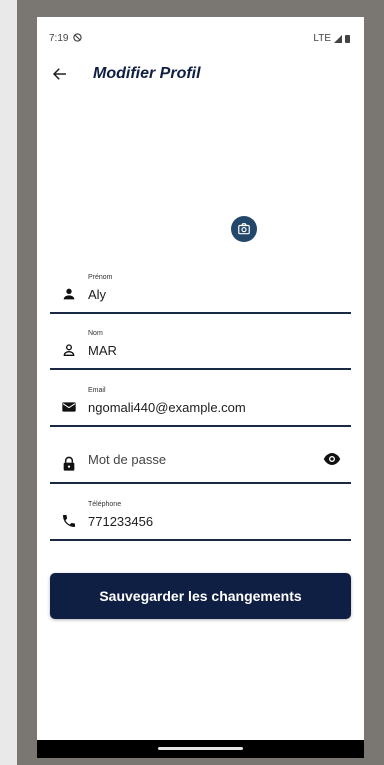 This screenshot has width=384, height=765. Describe the element at coordinates (331, 38) in the screenshot. I see `status-indicators: LTE` at that location.